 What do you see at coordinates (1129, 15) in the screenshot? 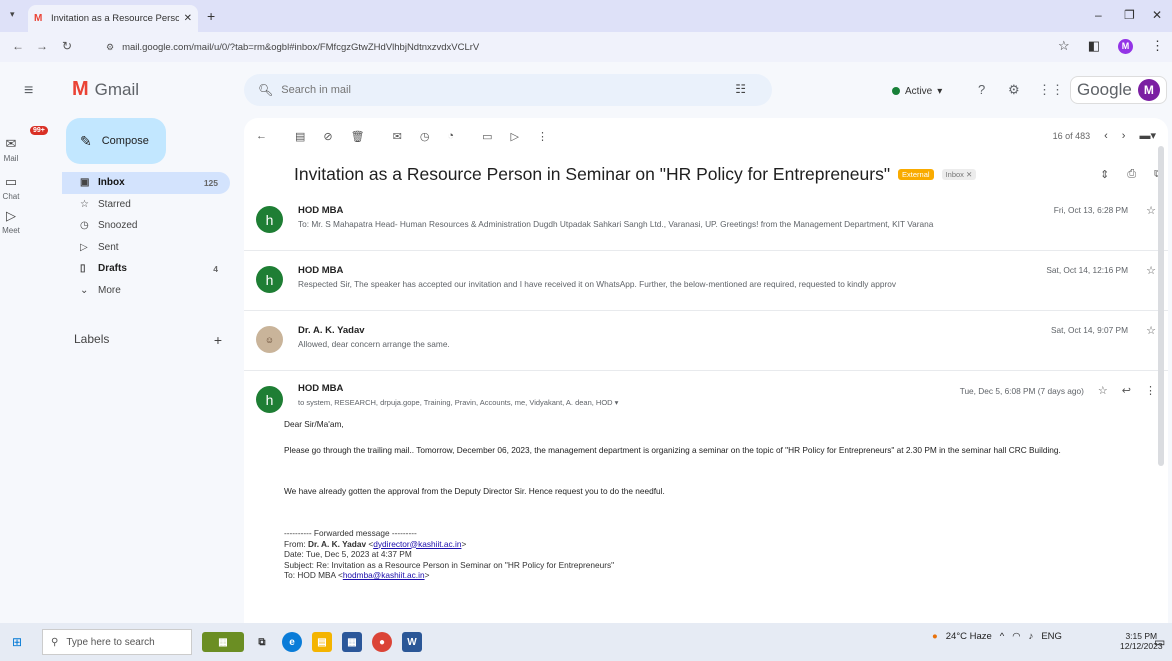
I see `restore-icon: ❐` at bounding box center [1129, 15].